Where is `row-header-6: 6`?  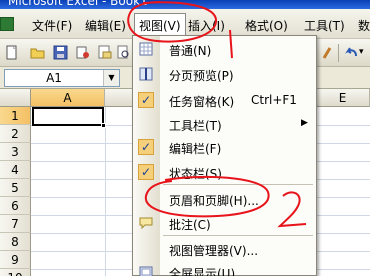
row-header-6: 6 is located at coordinates (15, 206).